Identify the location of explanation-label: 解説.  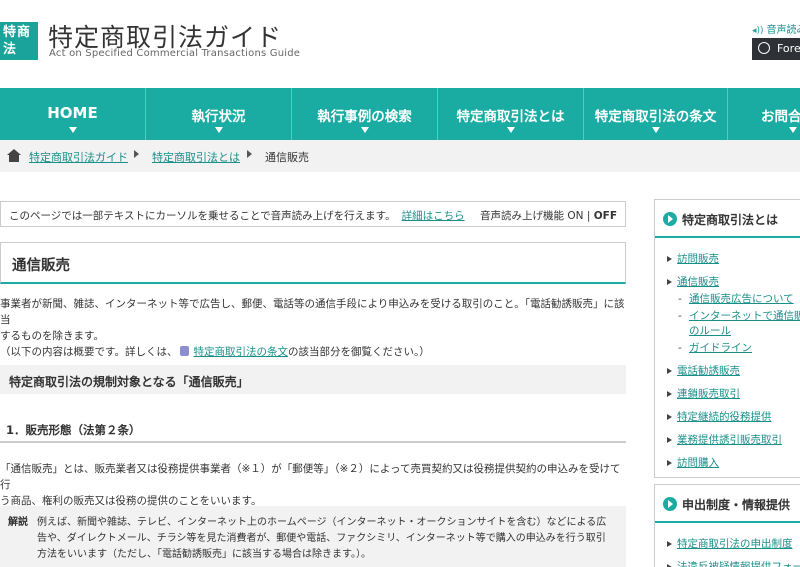
(18, 522).